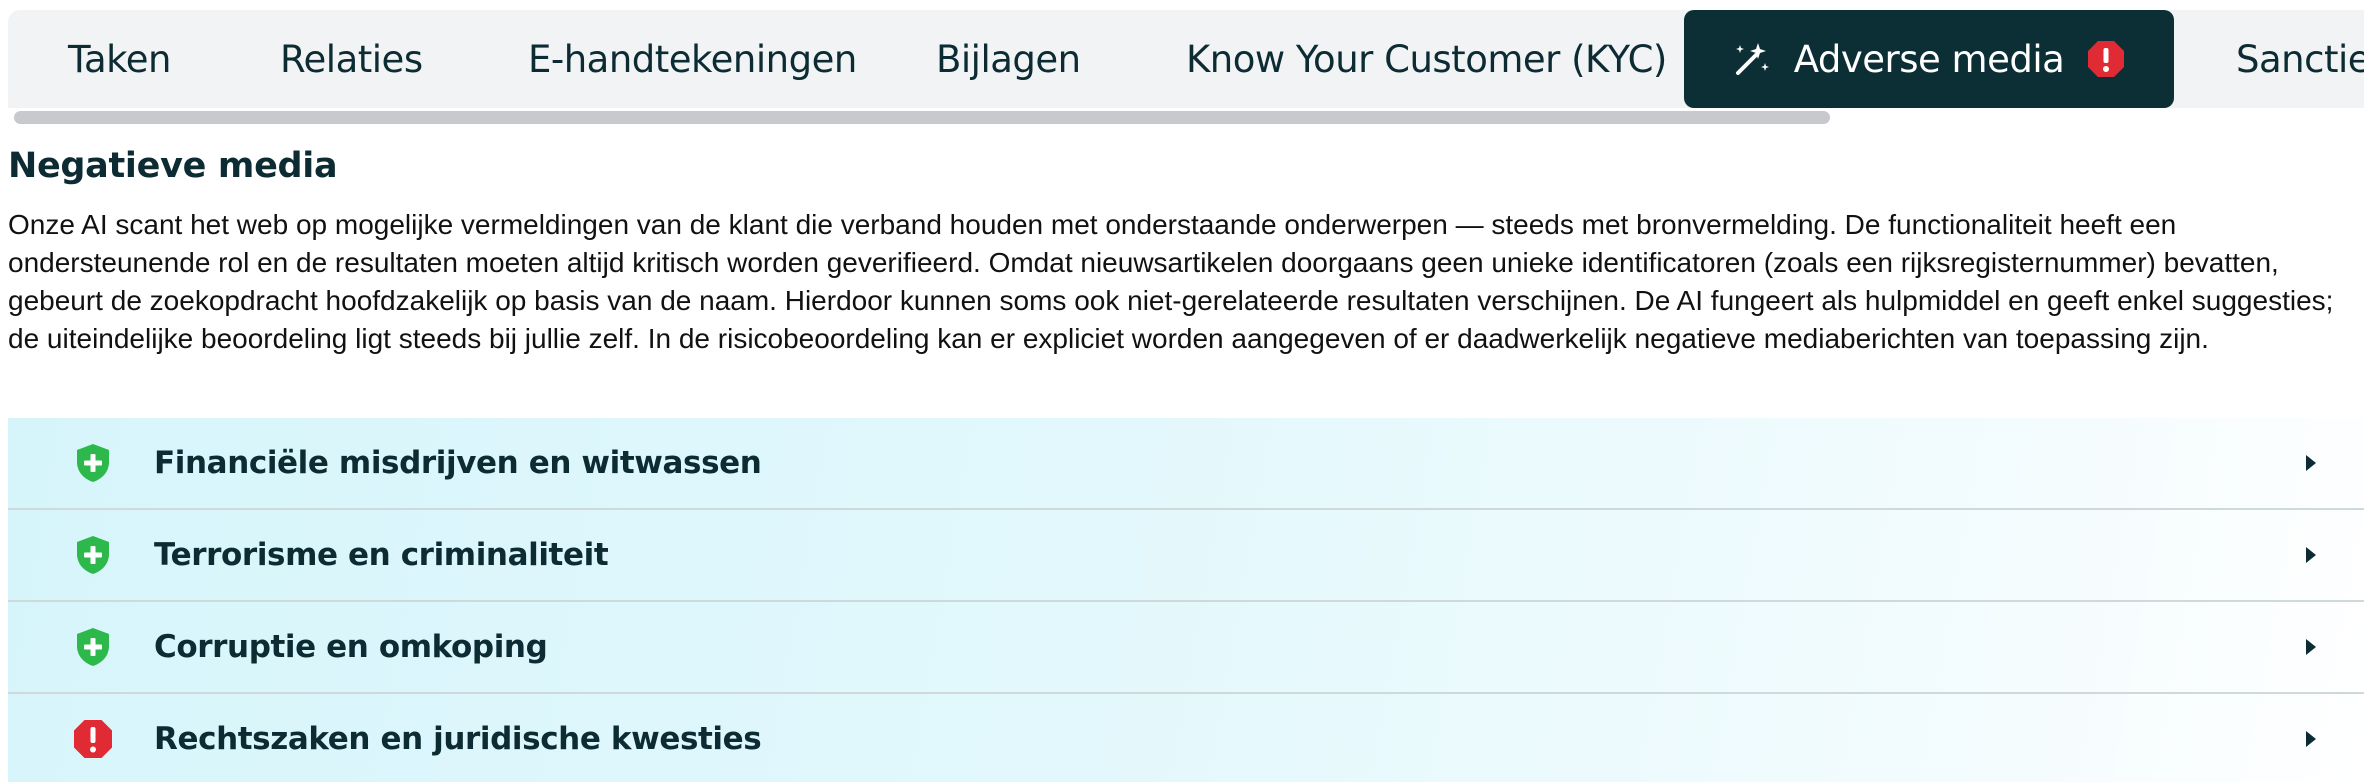  What do you see at coordinates (173, 166) in the screenshot?
I see `section-title: Negatieve media` at bounding box center [173, 166].